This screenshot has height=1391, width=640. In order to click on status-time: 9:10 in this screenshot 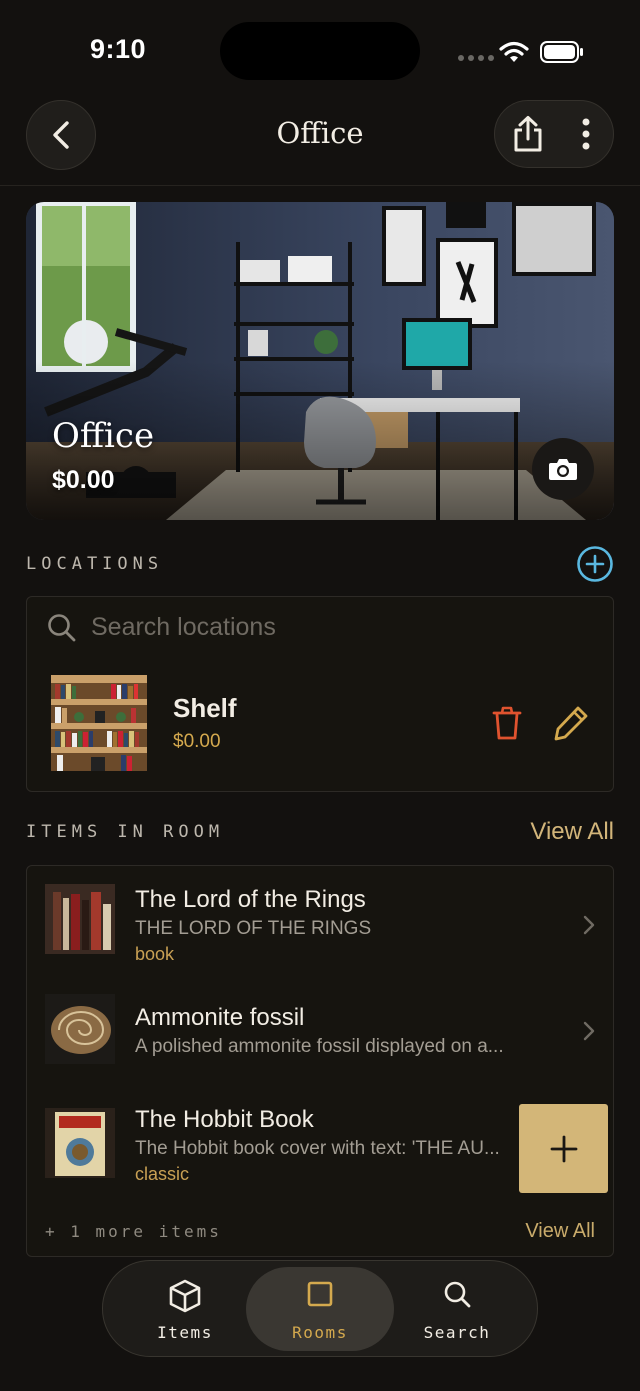, I will do `click(118, 49)`.